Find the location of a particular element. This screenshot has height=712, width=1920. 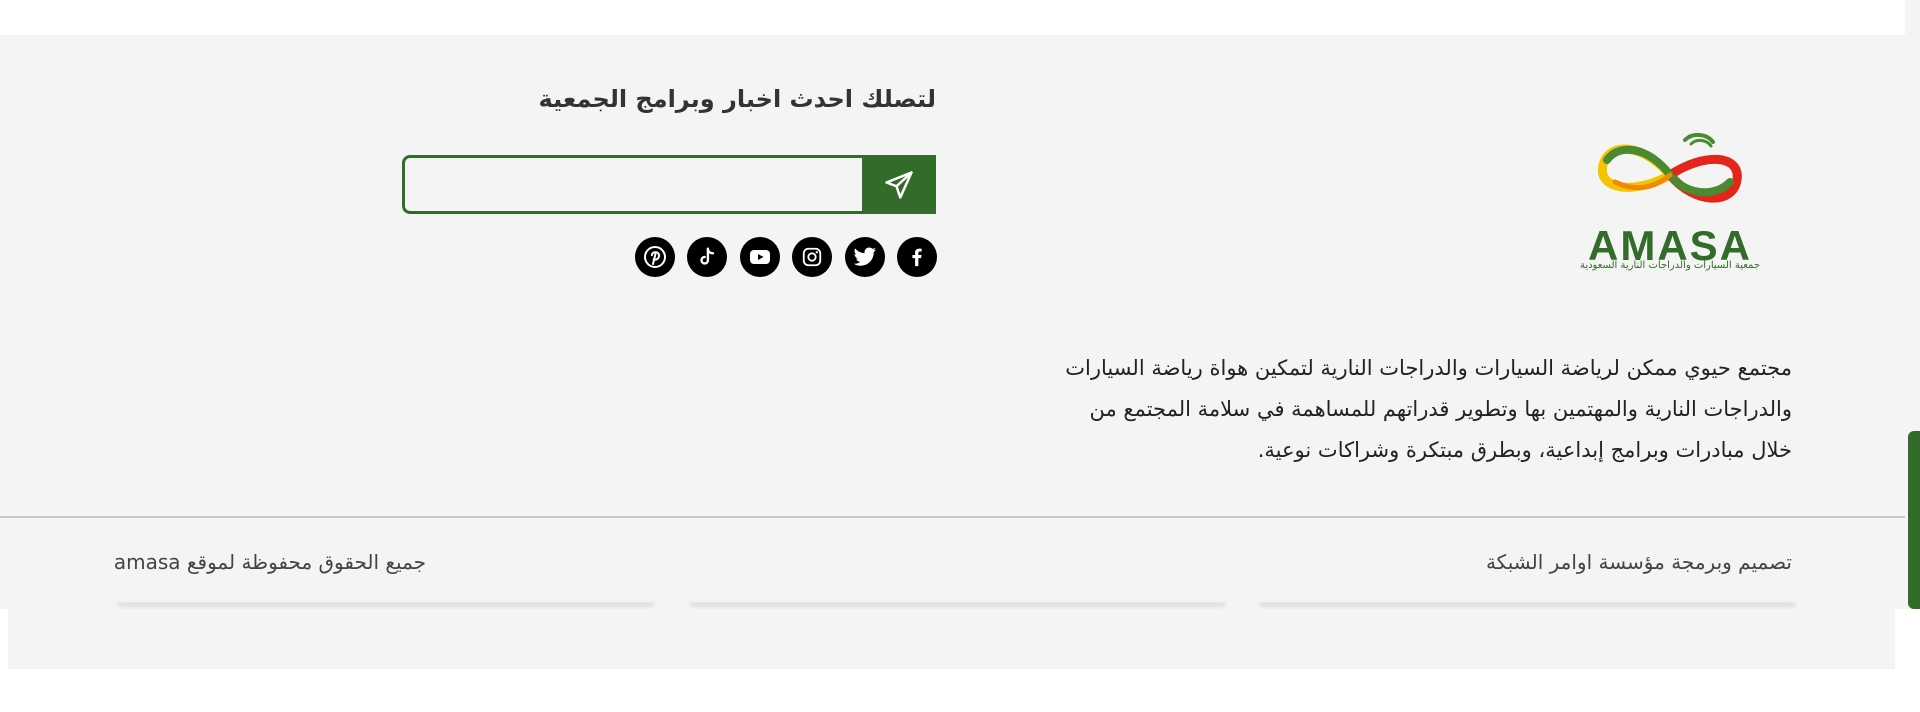

pinterest-icon is located at coordinates (655, 257).